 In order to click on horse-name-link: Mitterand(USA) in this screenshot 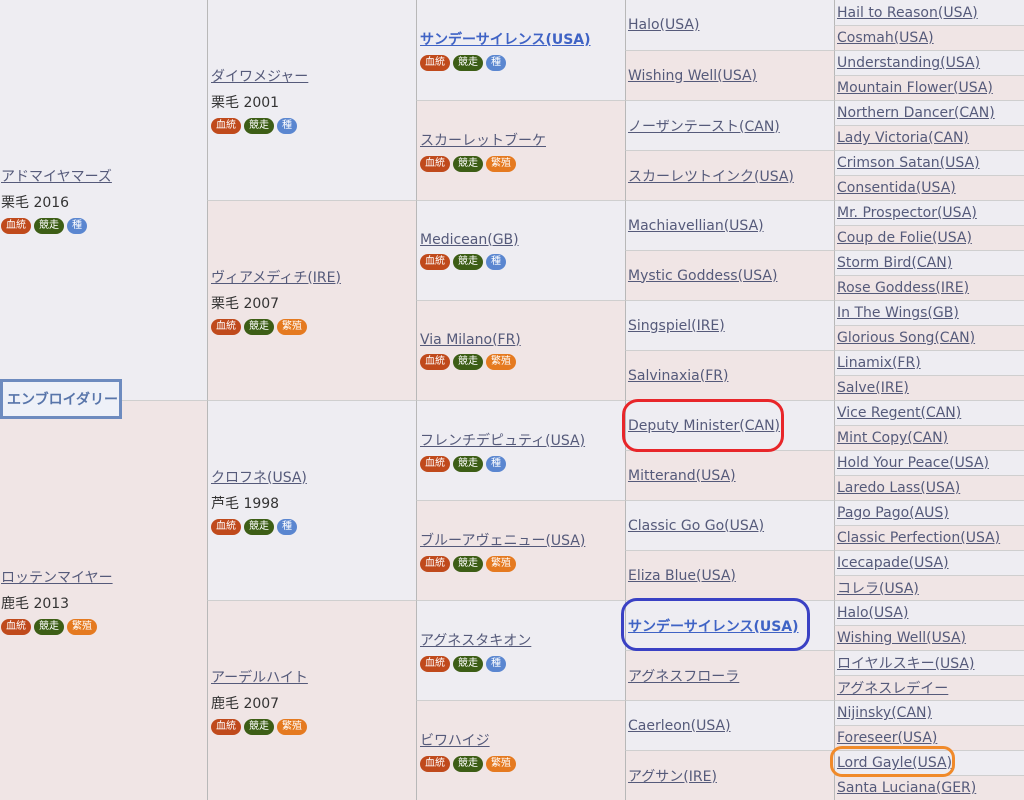, I will do `click(682, 476)`.